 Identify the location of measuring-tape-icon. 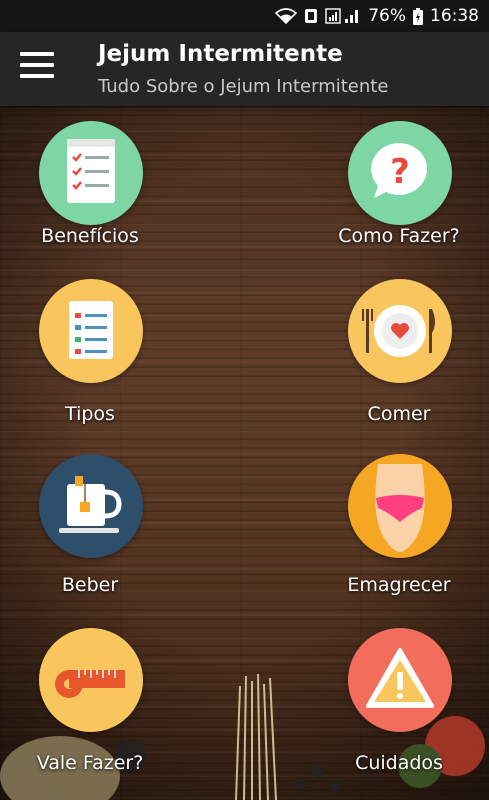
(91, 680).